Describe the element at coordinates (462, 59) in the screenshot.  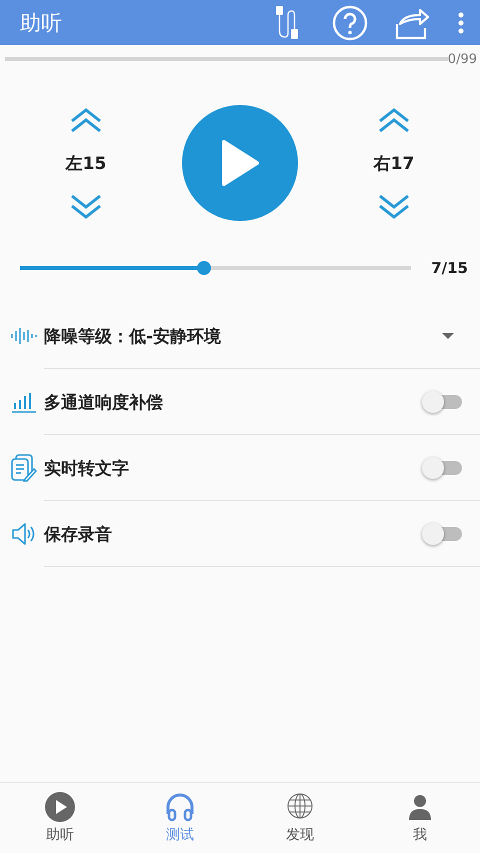
I see `progress-count: 0/99` at that location.